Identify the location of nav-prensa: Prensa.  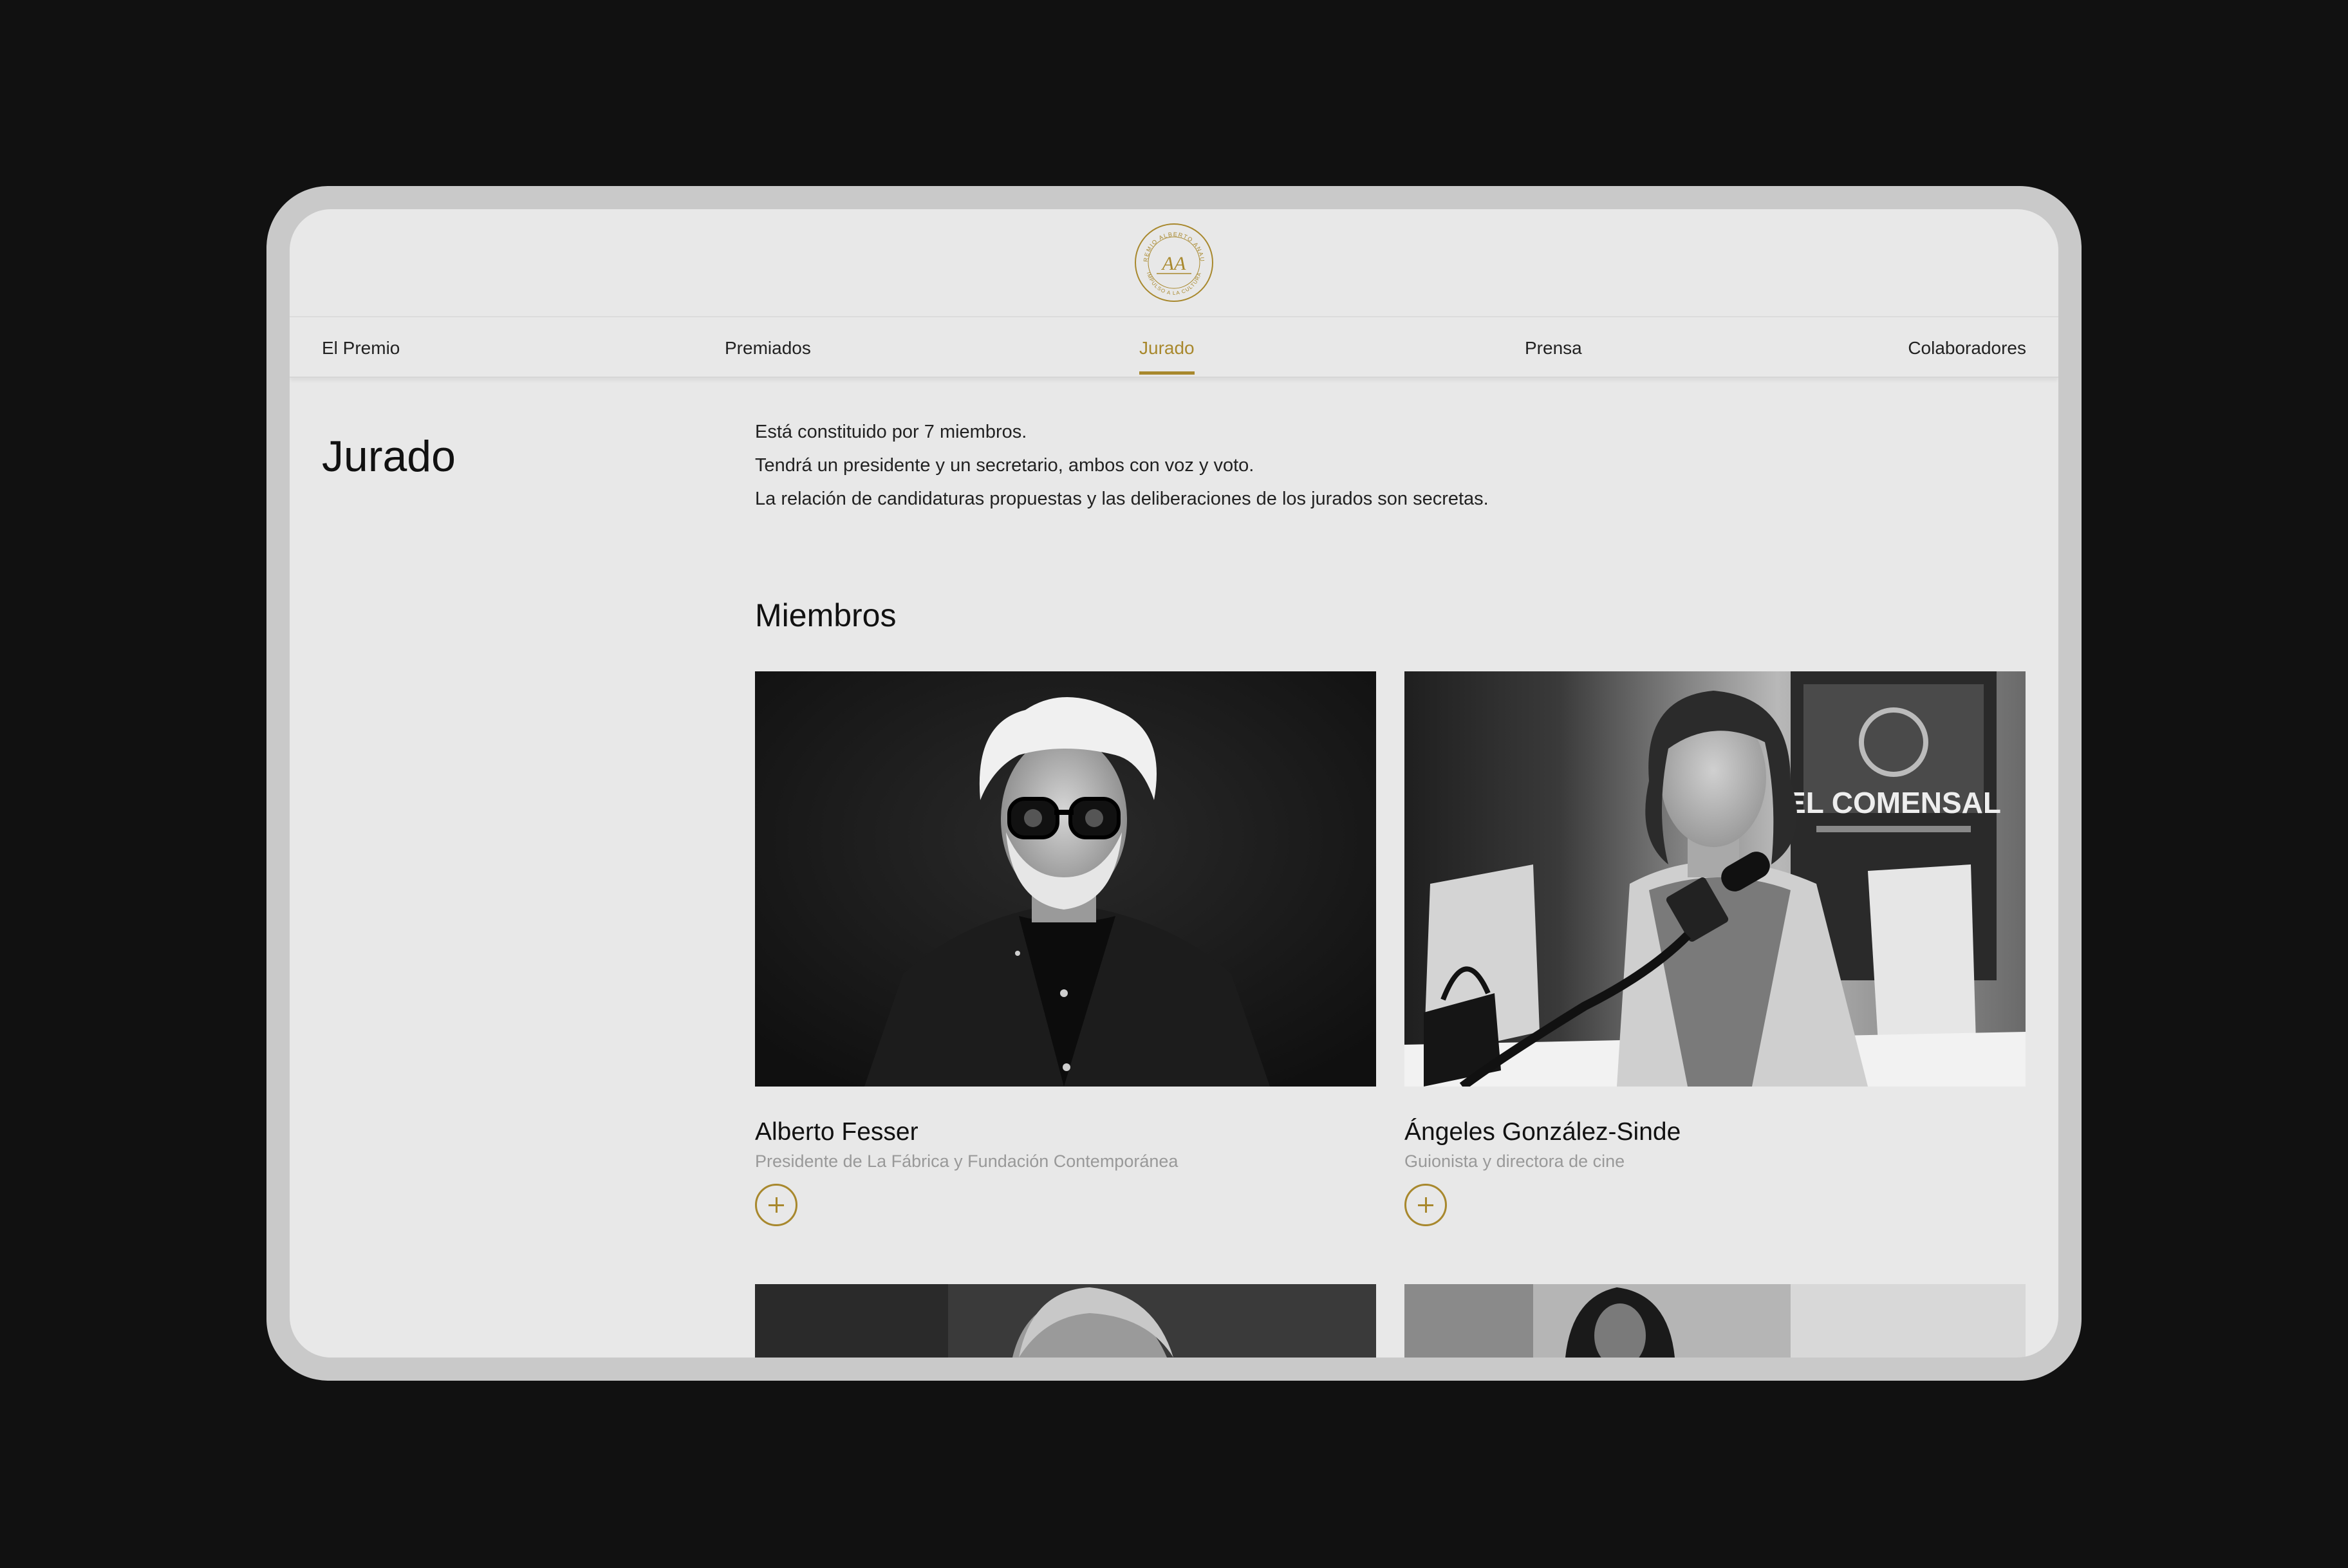
(1553, 348).